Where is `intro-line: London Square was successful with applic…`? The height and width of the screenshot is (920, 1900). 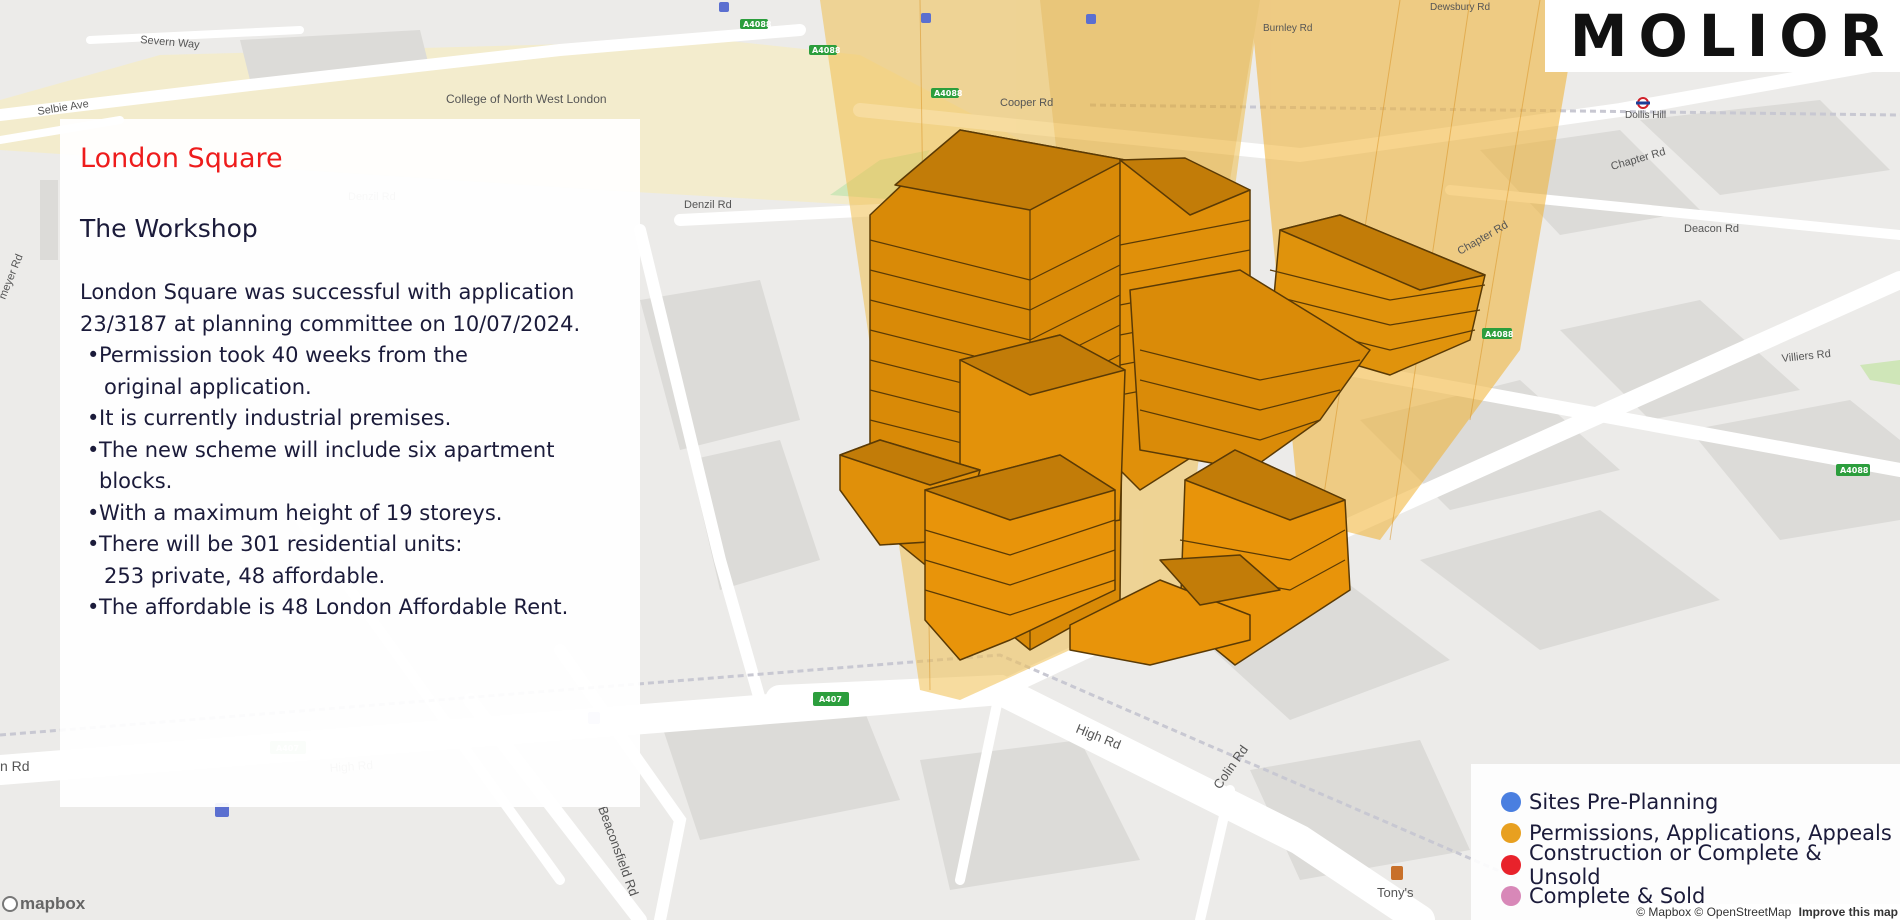 intro-line: London Square was successful with applic… is located at coordinates (327, 292).